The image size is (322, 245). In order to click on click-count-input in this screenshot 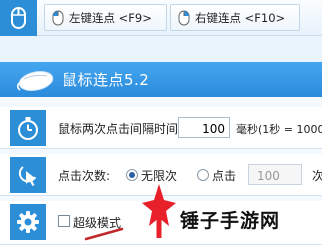, I will do `click(275, 174)`.